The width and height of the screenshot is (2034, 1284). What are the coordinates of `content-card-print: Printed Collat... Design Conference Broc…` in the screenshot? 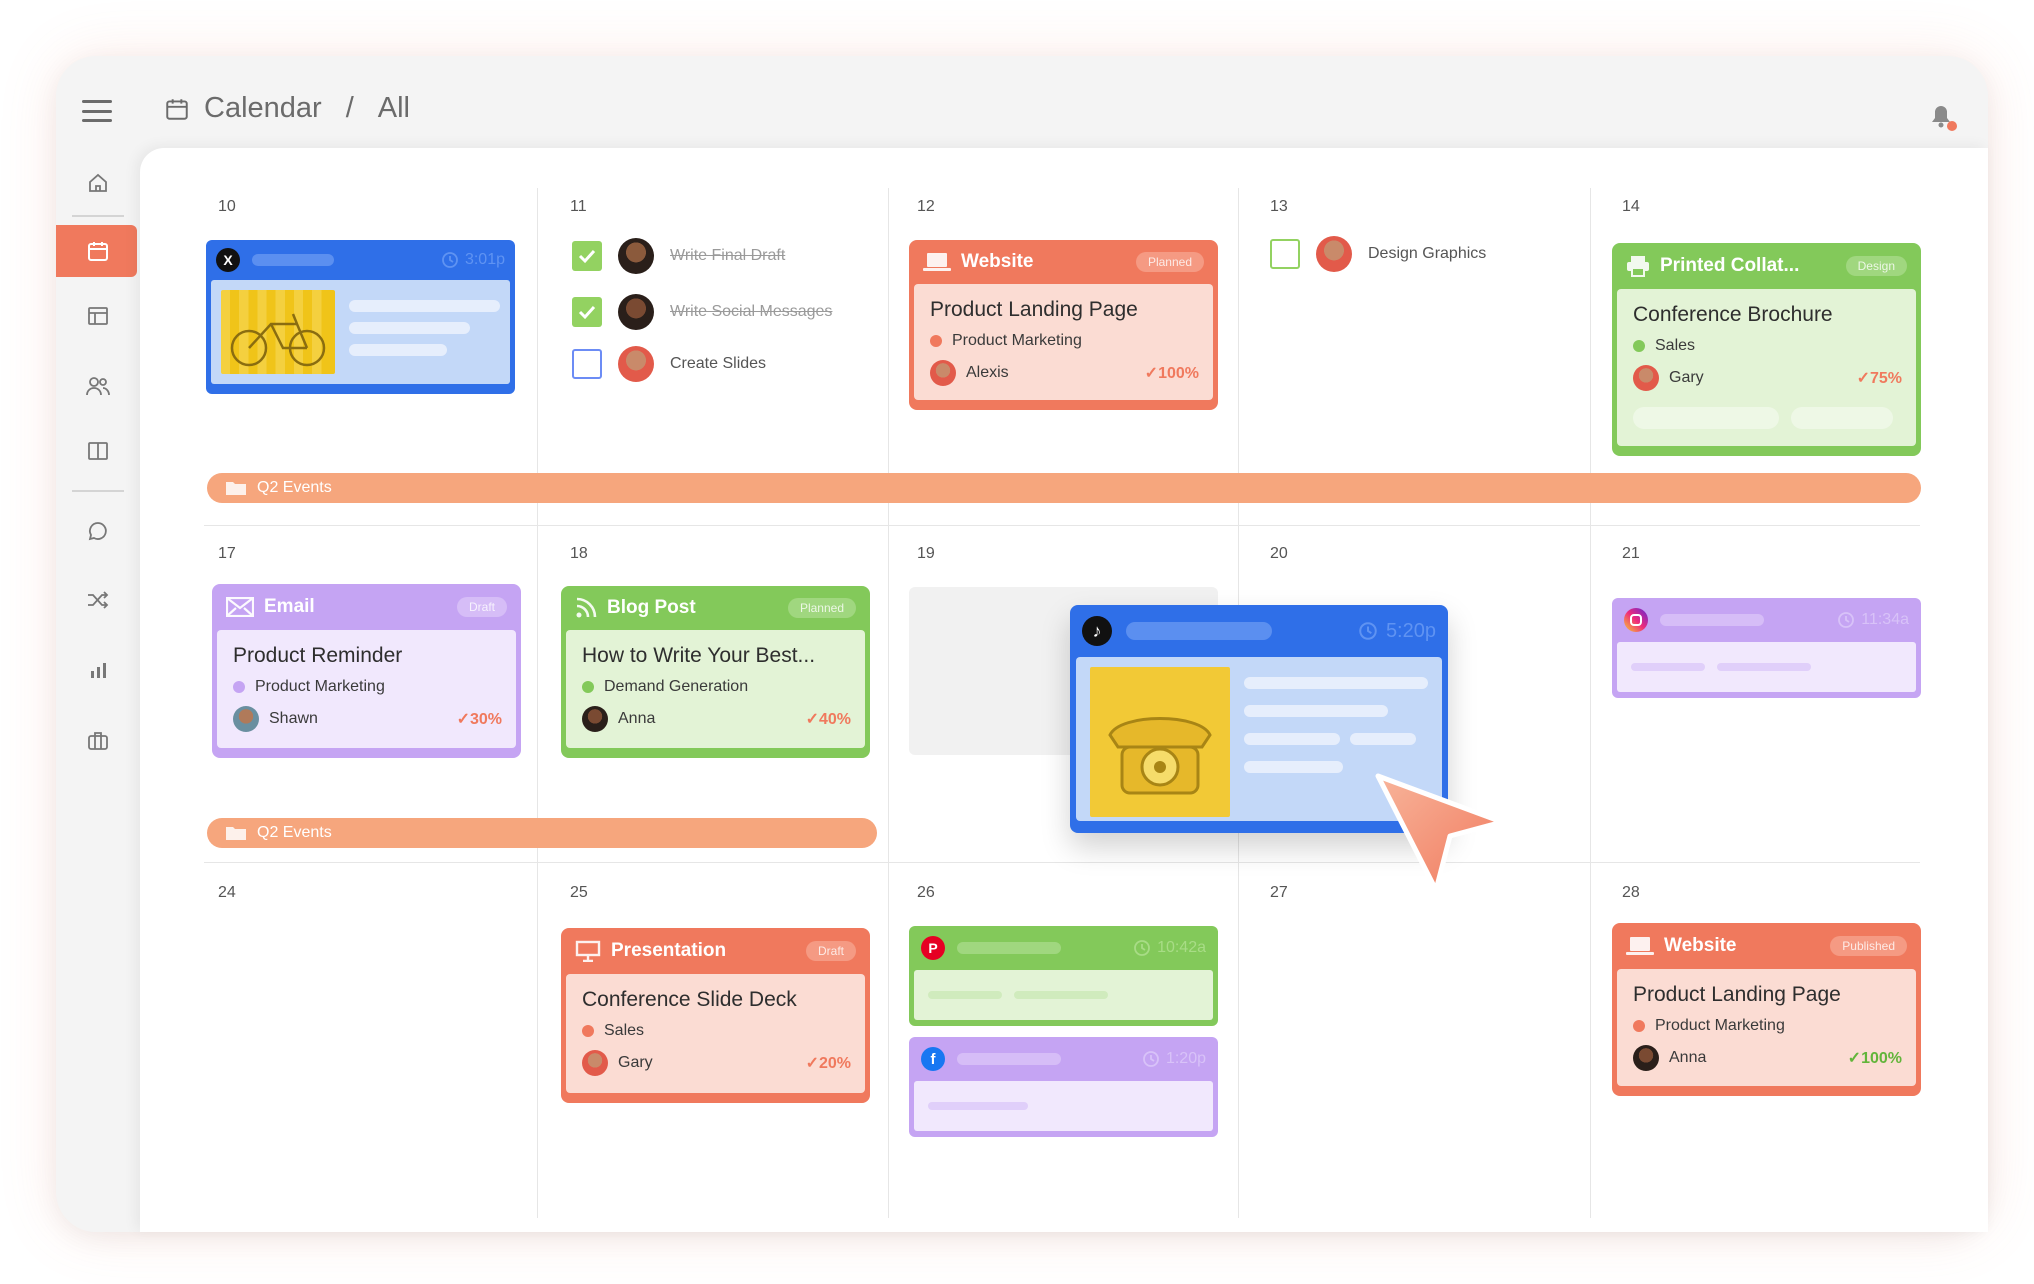 It's located at (1766, 349).